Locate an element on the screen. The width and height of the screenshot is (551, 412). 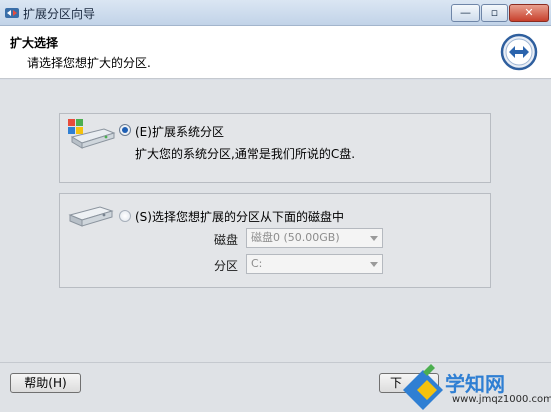
app-icon is located at coordinates (12, 13).